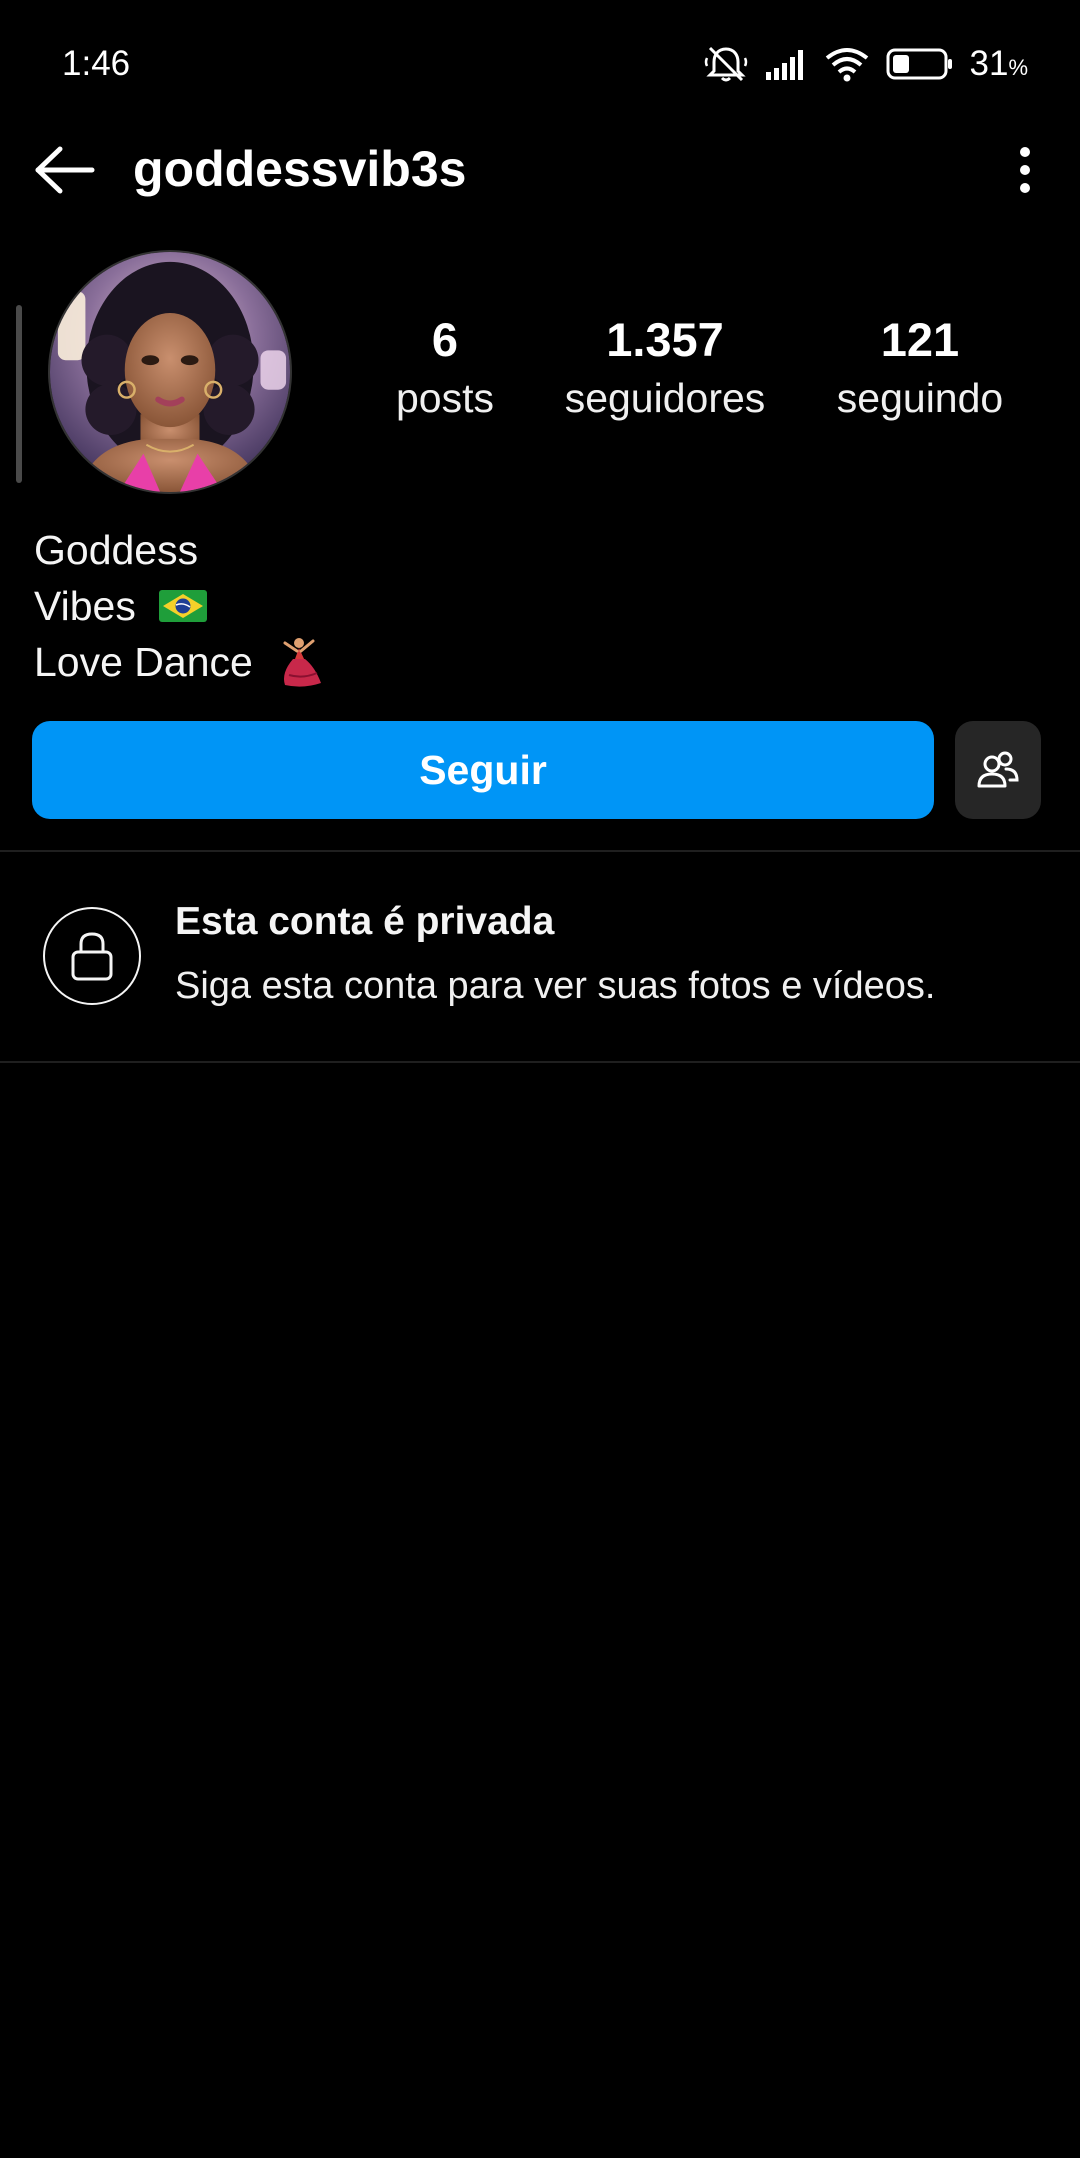  Describe the element at coordinates (540, 170) in the screenshot. I see `profile-header: goddessvib3s` at that location.